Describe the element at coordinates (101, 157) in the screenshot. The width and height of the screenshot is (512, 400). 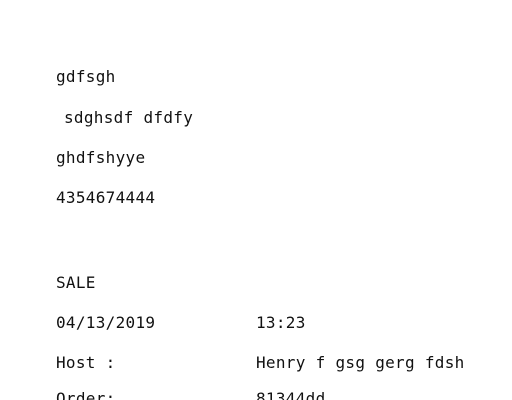
I see `merchant-city: ghdfshyye` at that location.